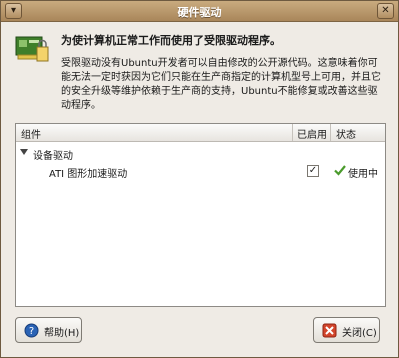 The width and height of the screenshot is (399, 358). I want to click on column-header-enabled: 已启用, so click(312, 133).